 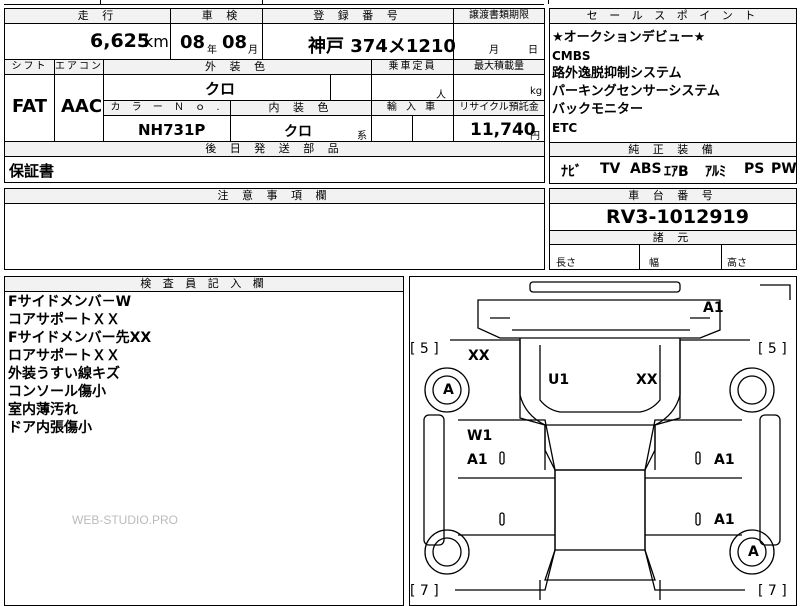 I want to click on wheel-front-right-inner, so click(x=752, y=390).